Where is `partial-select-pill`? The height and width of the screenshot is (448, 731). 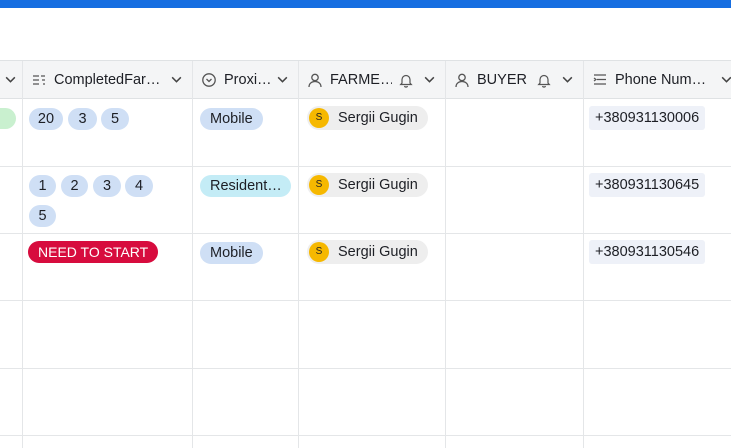 partial-select-pill is located at coordinates (8, 118).